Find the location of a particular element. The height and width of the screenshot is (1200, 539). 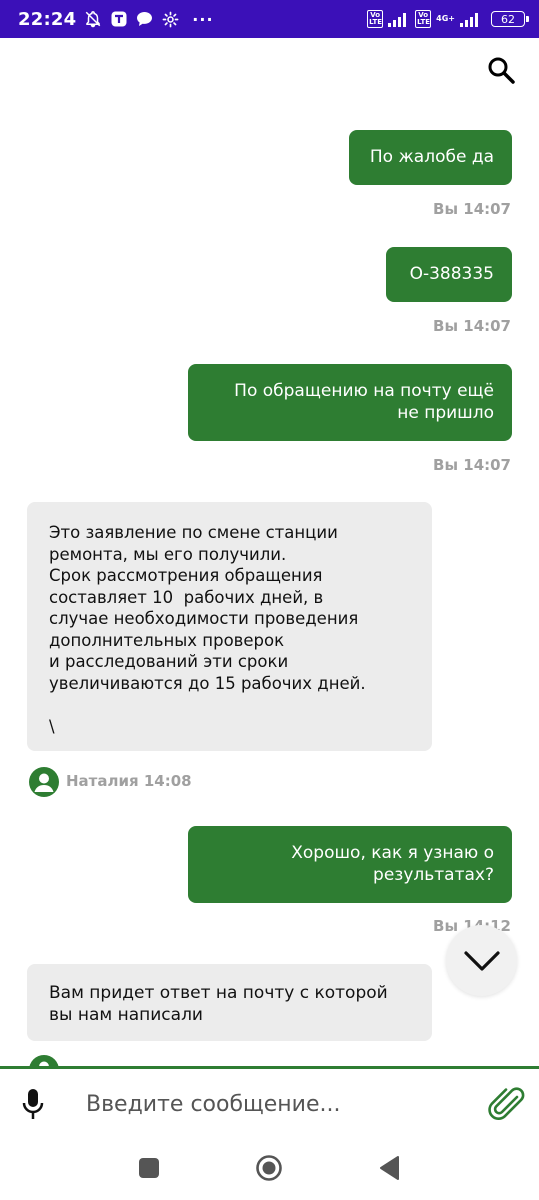

message-text: О-388335 is located at coordinates (451, 273).